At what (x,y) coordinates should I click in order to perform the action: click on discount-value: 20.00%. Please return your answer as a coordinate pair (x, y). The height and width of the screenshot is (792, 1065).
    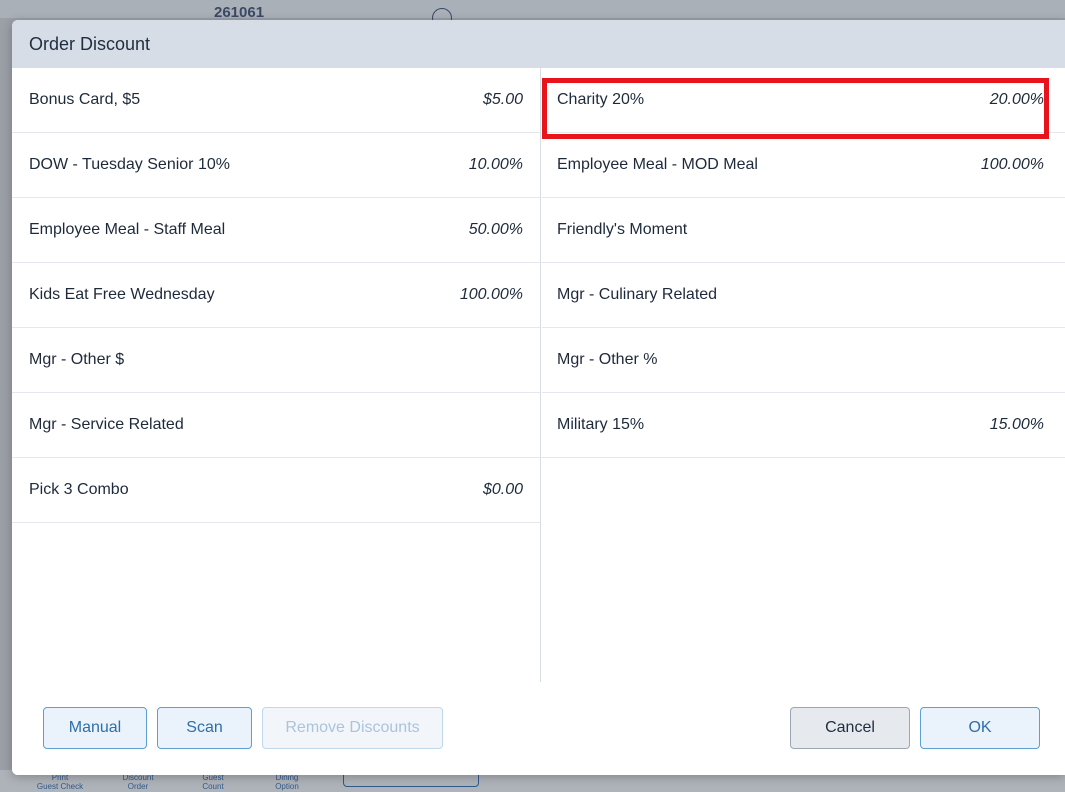
    Looking at the image, I should click on (1016, 99).